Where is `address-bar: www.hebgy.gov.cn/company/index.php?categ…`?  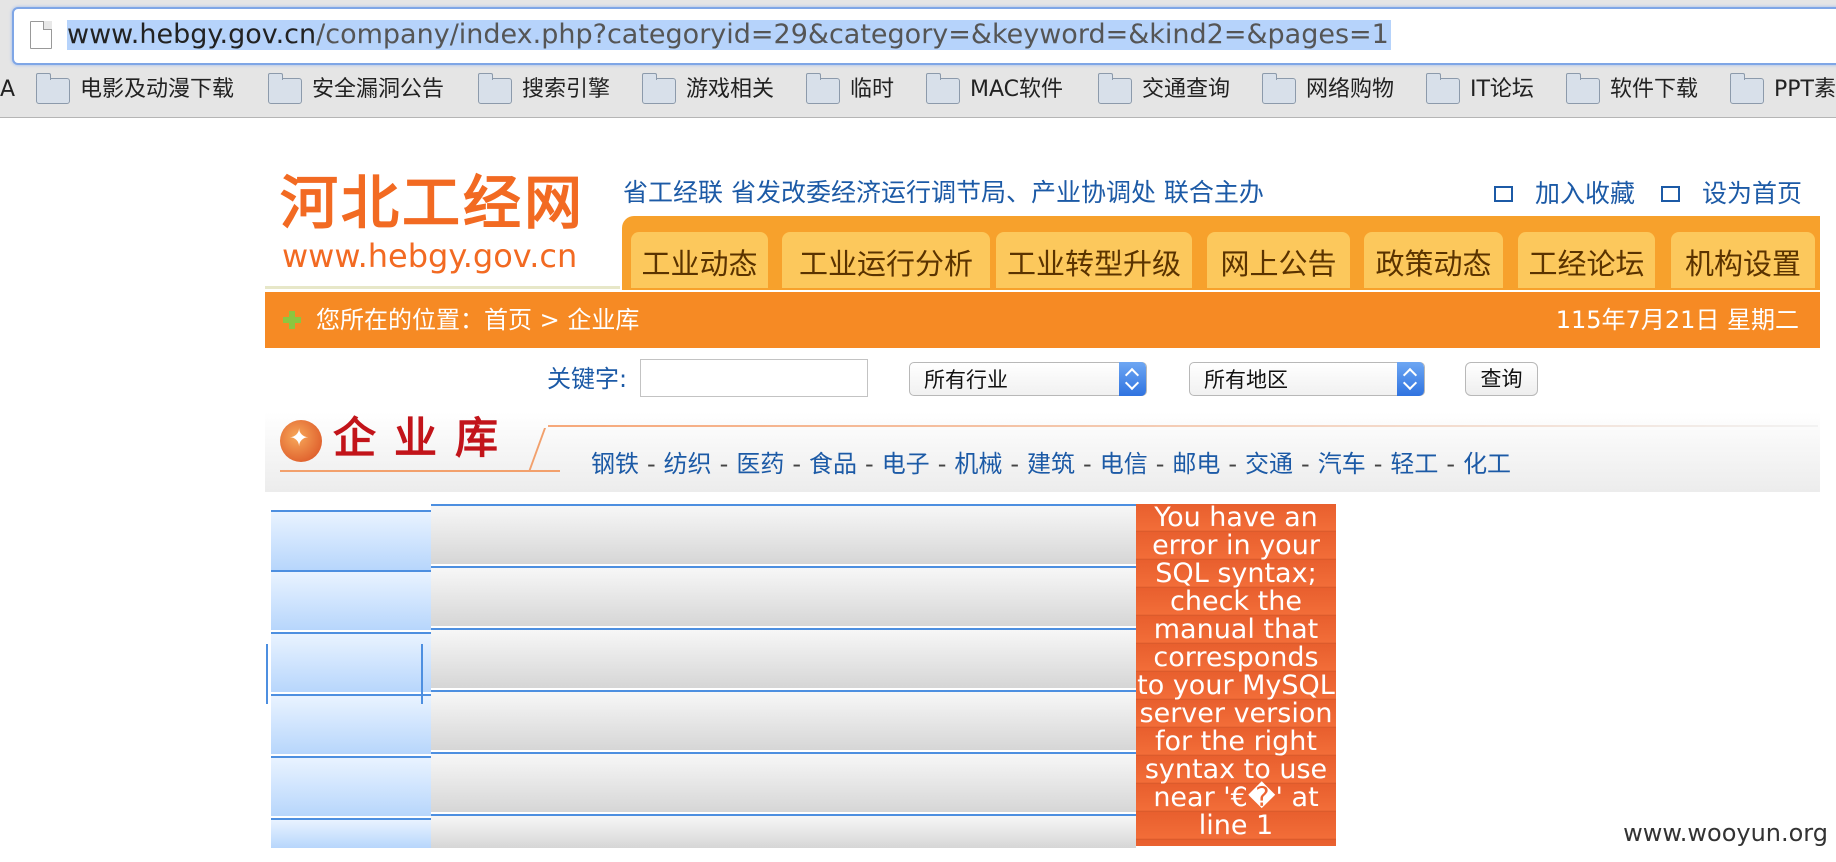
address-bar: www.hebgy.gov.cn/company/index.php?categ… is located at coordinates (924, 36).